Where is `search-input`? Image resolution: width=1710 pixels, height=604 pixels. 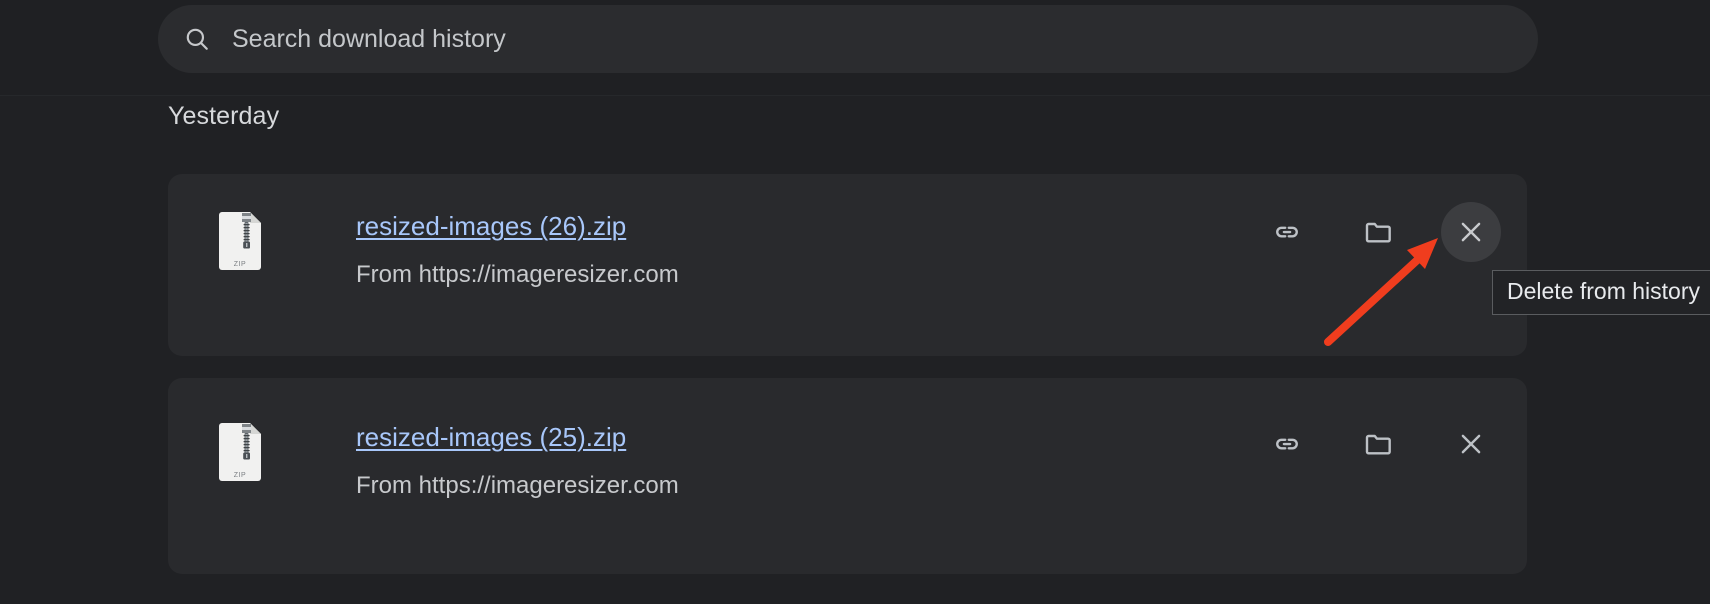
search-input is located at coordinates (885, 39).